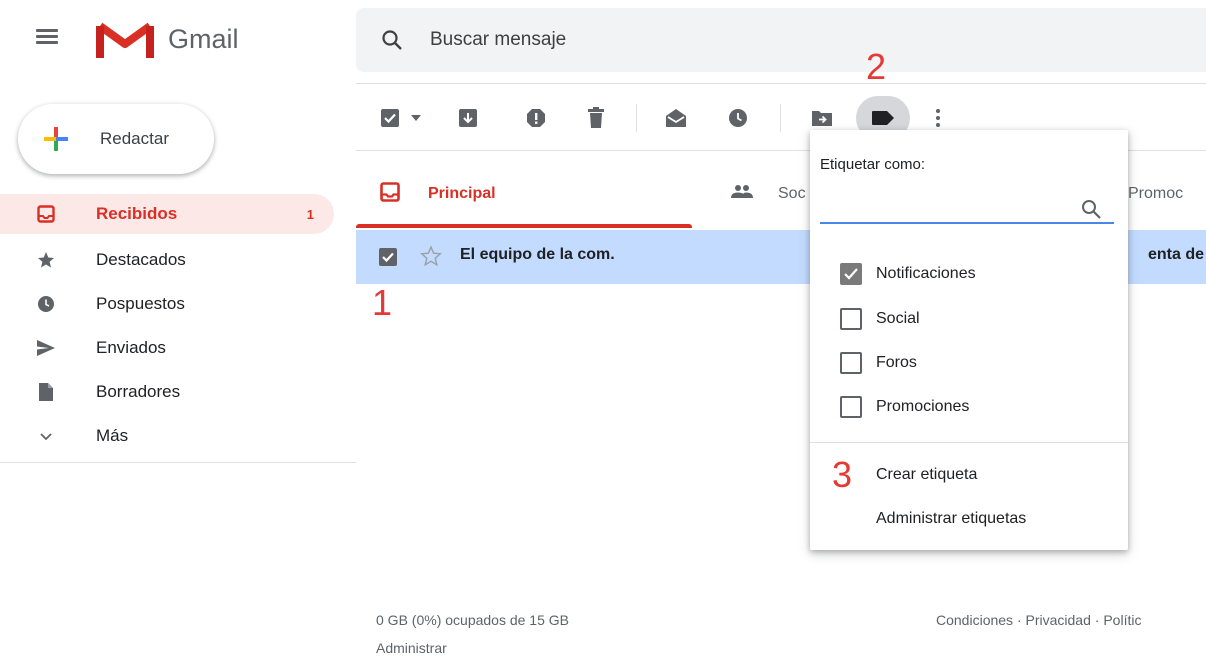 This screenshot has height=657, width=1206. What do you see at coordinates (112, 435) in the screenshot?
I see `sidebar-item-label: Más` at bounding box center [112, 435].